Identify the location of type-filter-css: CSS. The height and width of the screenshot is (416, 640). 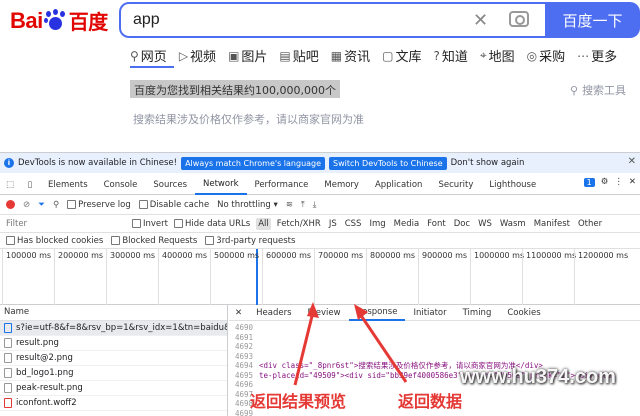
(353, 224).